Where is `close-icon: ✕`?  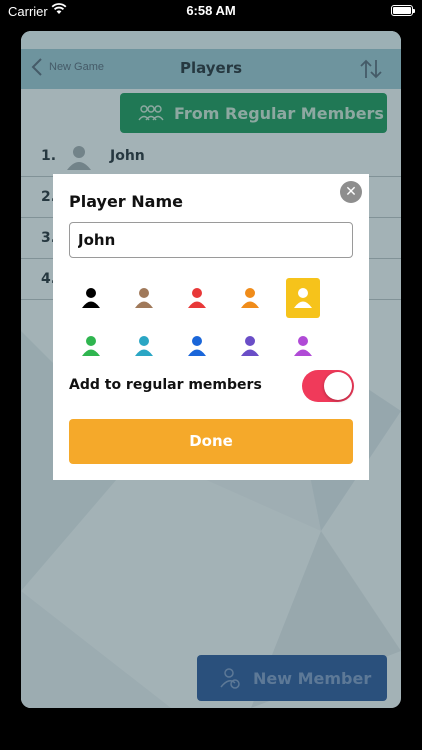 close-icon: ✕ is located at coordinates (351, 192).